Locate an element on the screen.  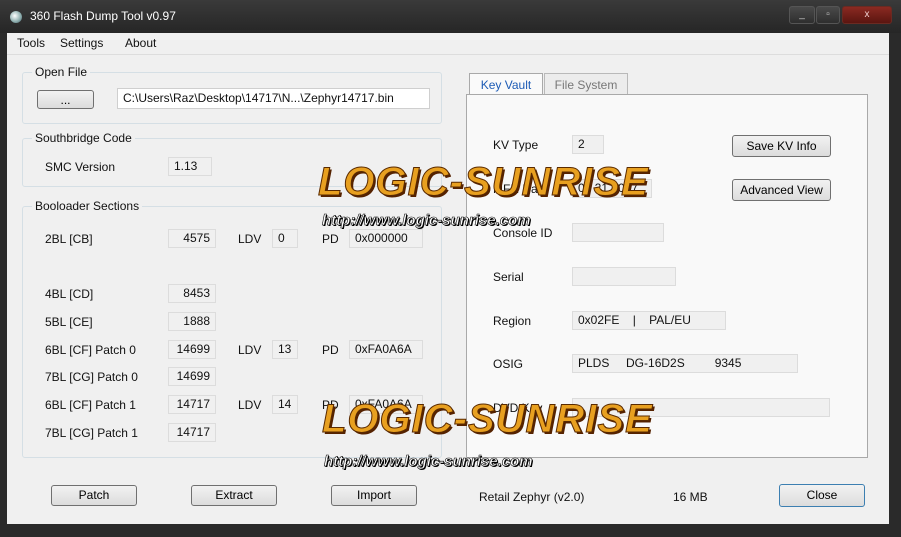
minimize-button: _ is located at coordinates (802, 15).